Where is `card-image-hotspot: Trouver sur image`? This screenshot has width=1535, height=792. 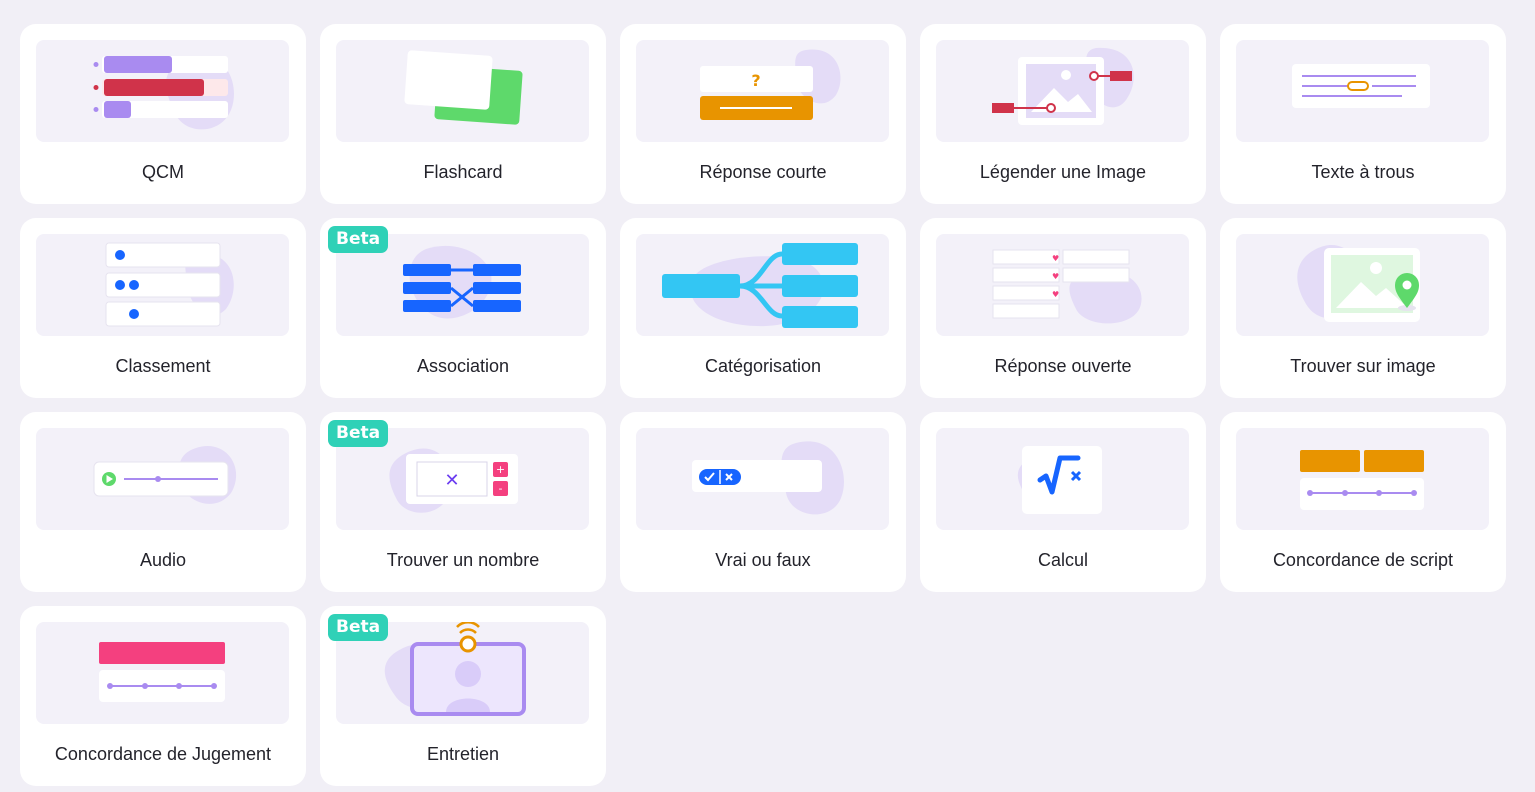
card-image-hotspot: Trouver sur image is located at coordinates (1363, 308).